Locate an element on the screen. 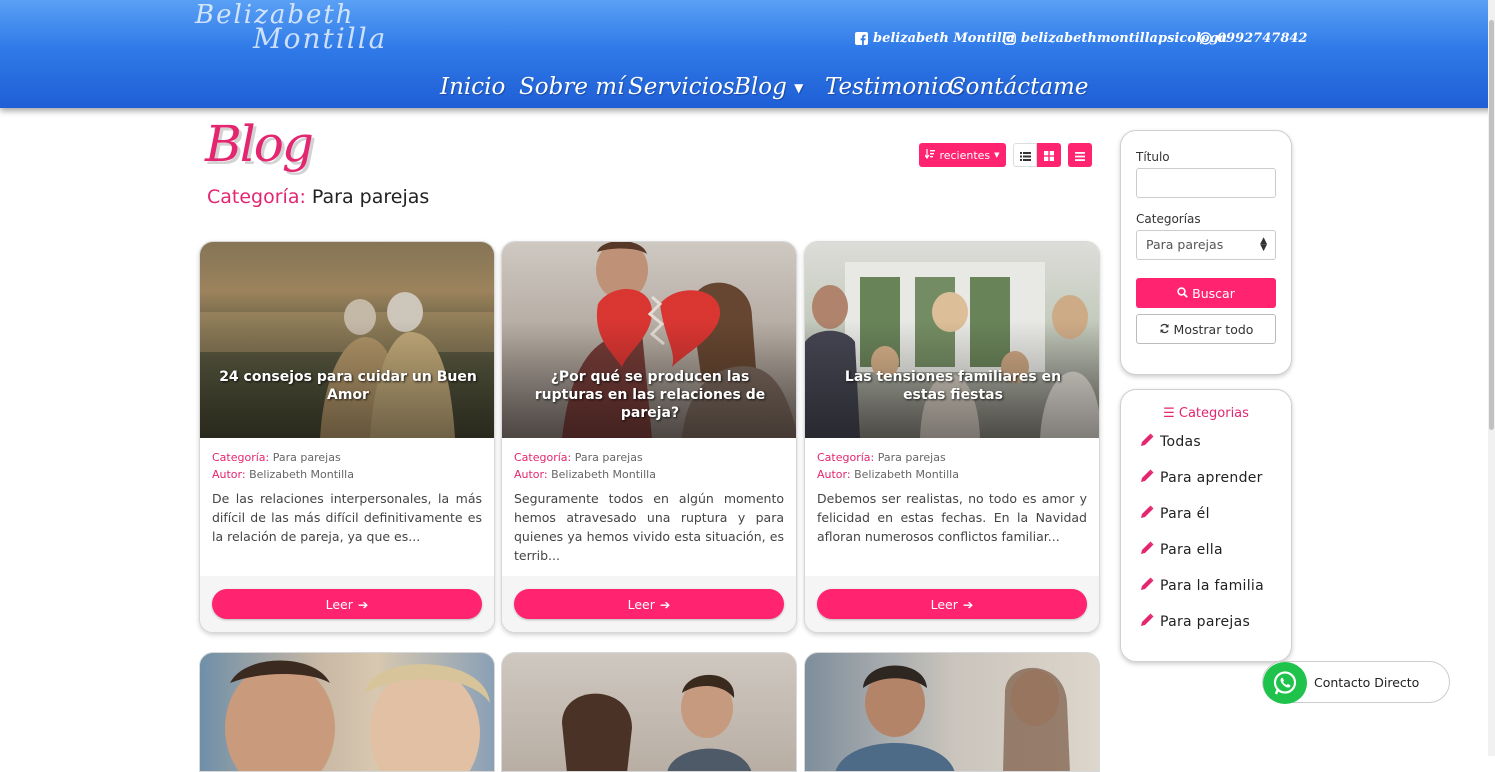  page-scrollbar-thumb is located at coordinates (1491, 225).